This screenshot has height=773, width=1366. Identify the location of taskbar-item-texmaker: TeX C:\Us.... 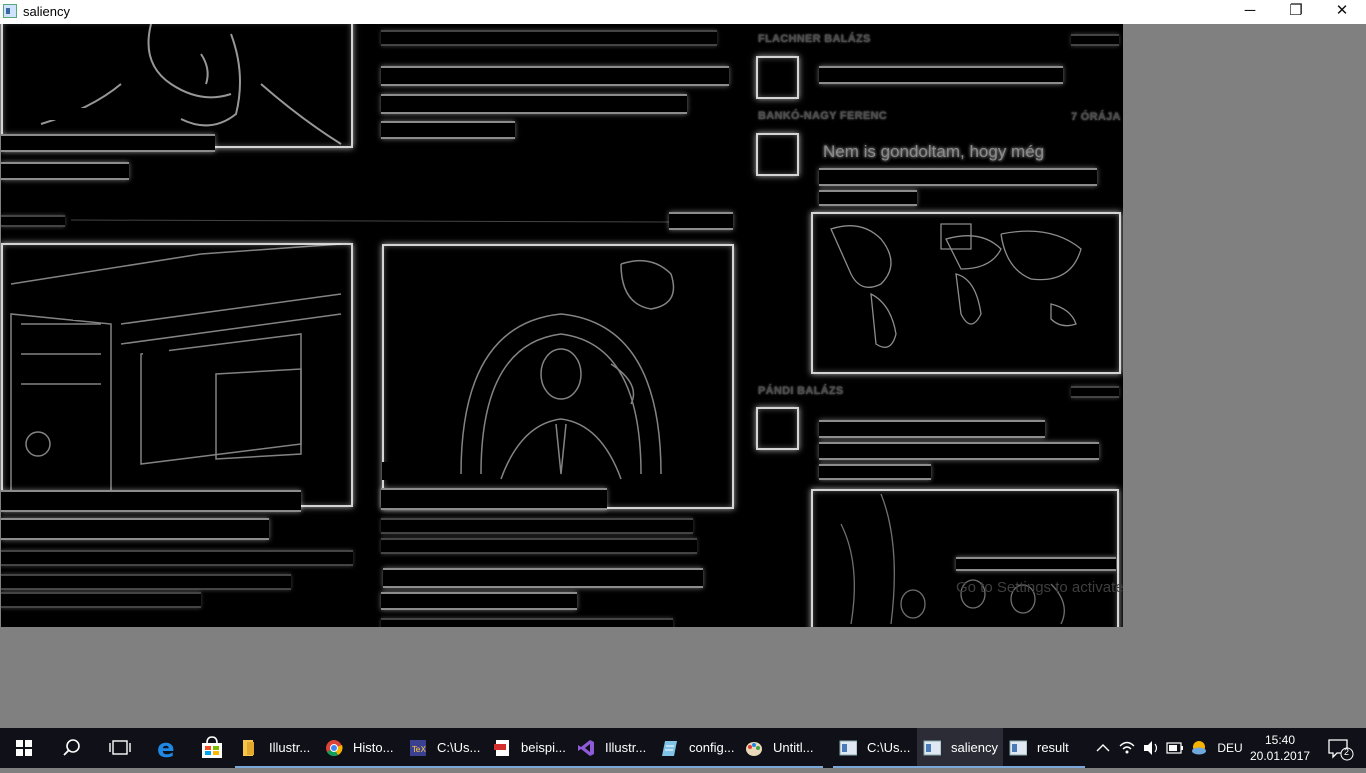
(445, 748).